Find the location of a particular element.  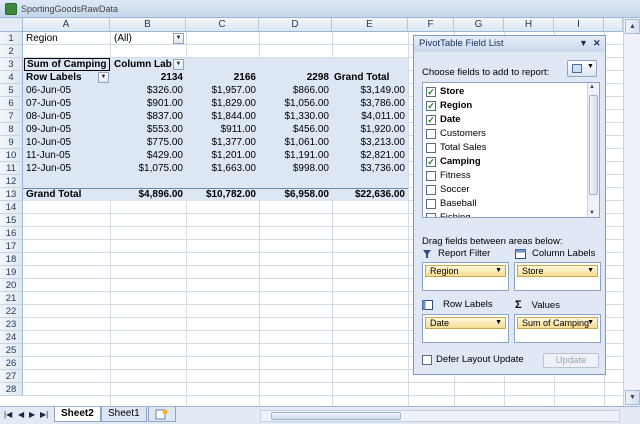

field-item: Customers is located at coordinates (456, 133).